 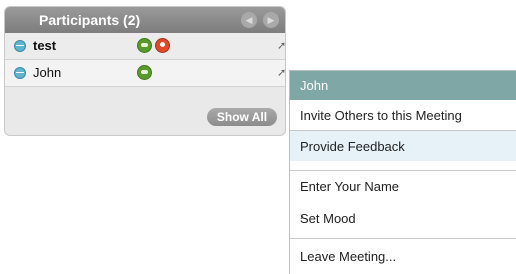 What do you see at coordinates (249, 20) in the screenshot?
I see `chevron-left-icon: ◀` at bounding box center [249, 20].